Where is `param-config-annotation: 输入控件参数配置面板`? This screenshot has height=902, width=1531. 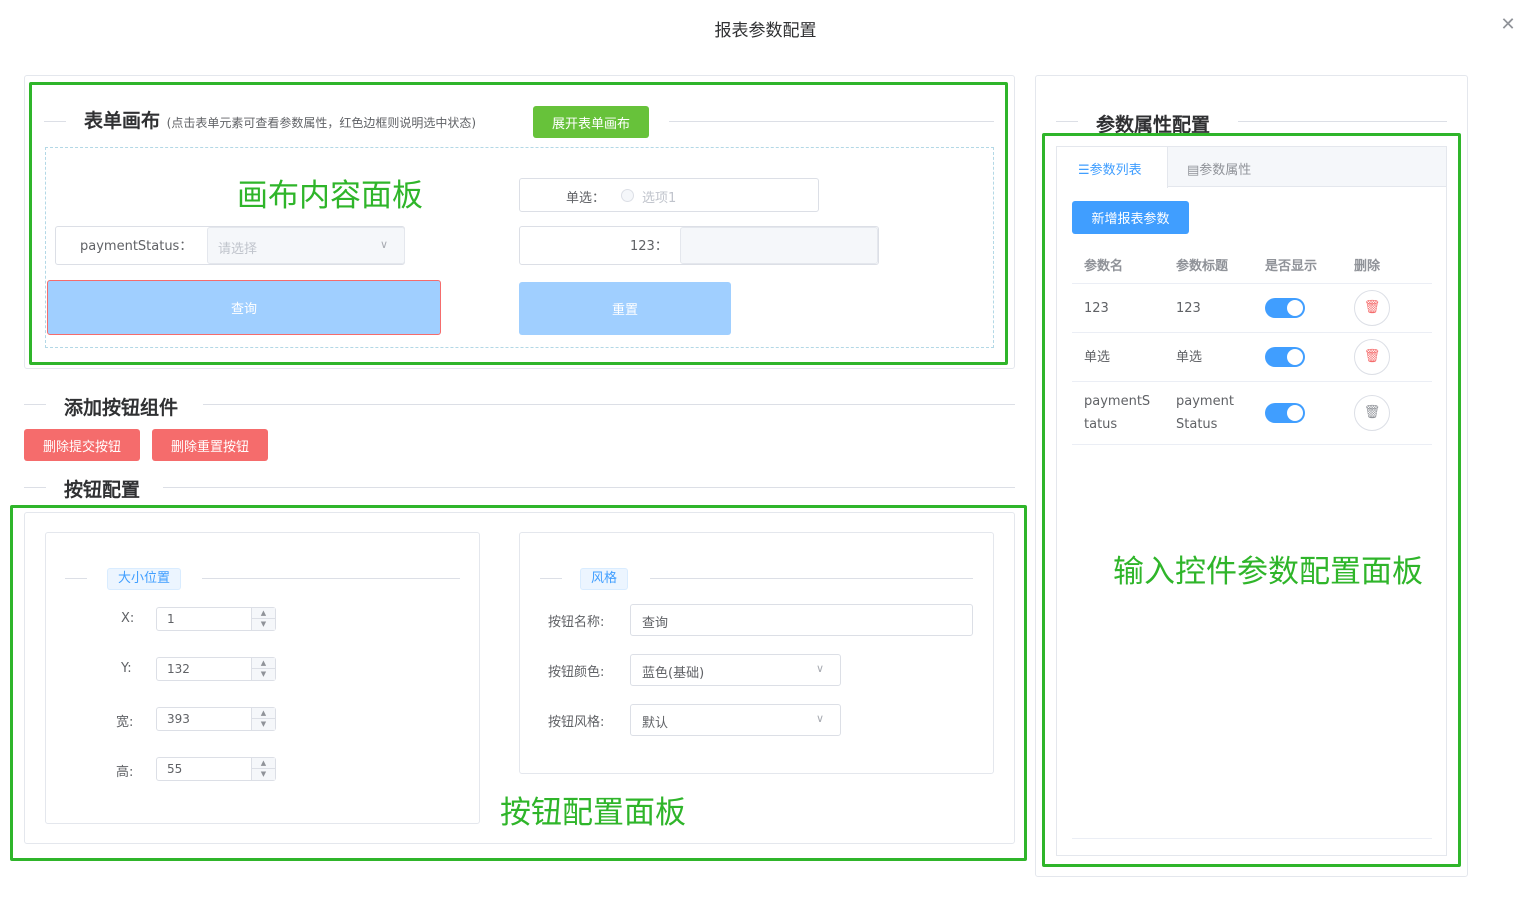
param-config-annotation: 输入控件参数配置面板 is located at coordinates (1268, 572).